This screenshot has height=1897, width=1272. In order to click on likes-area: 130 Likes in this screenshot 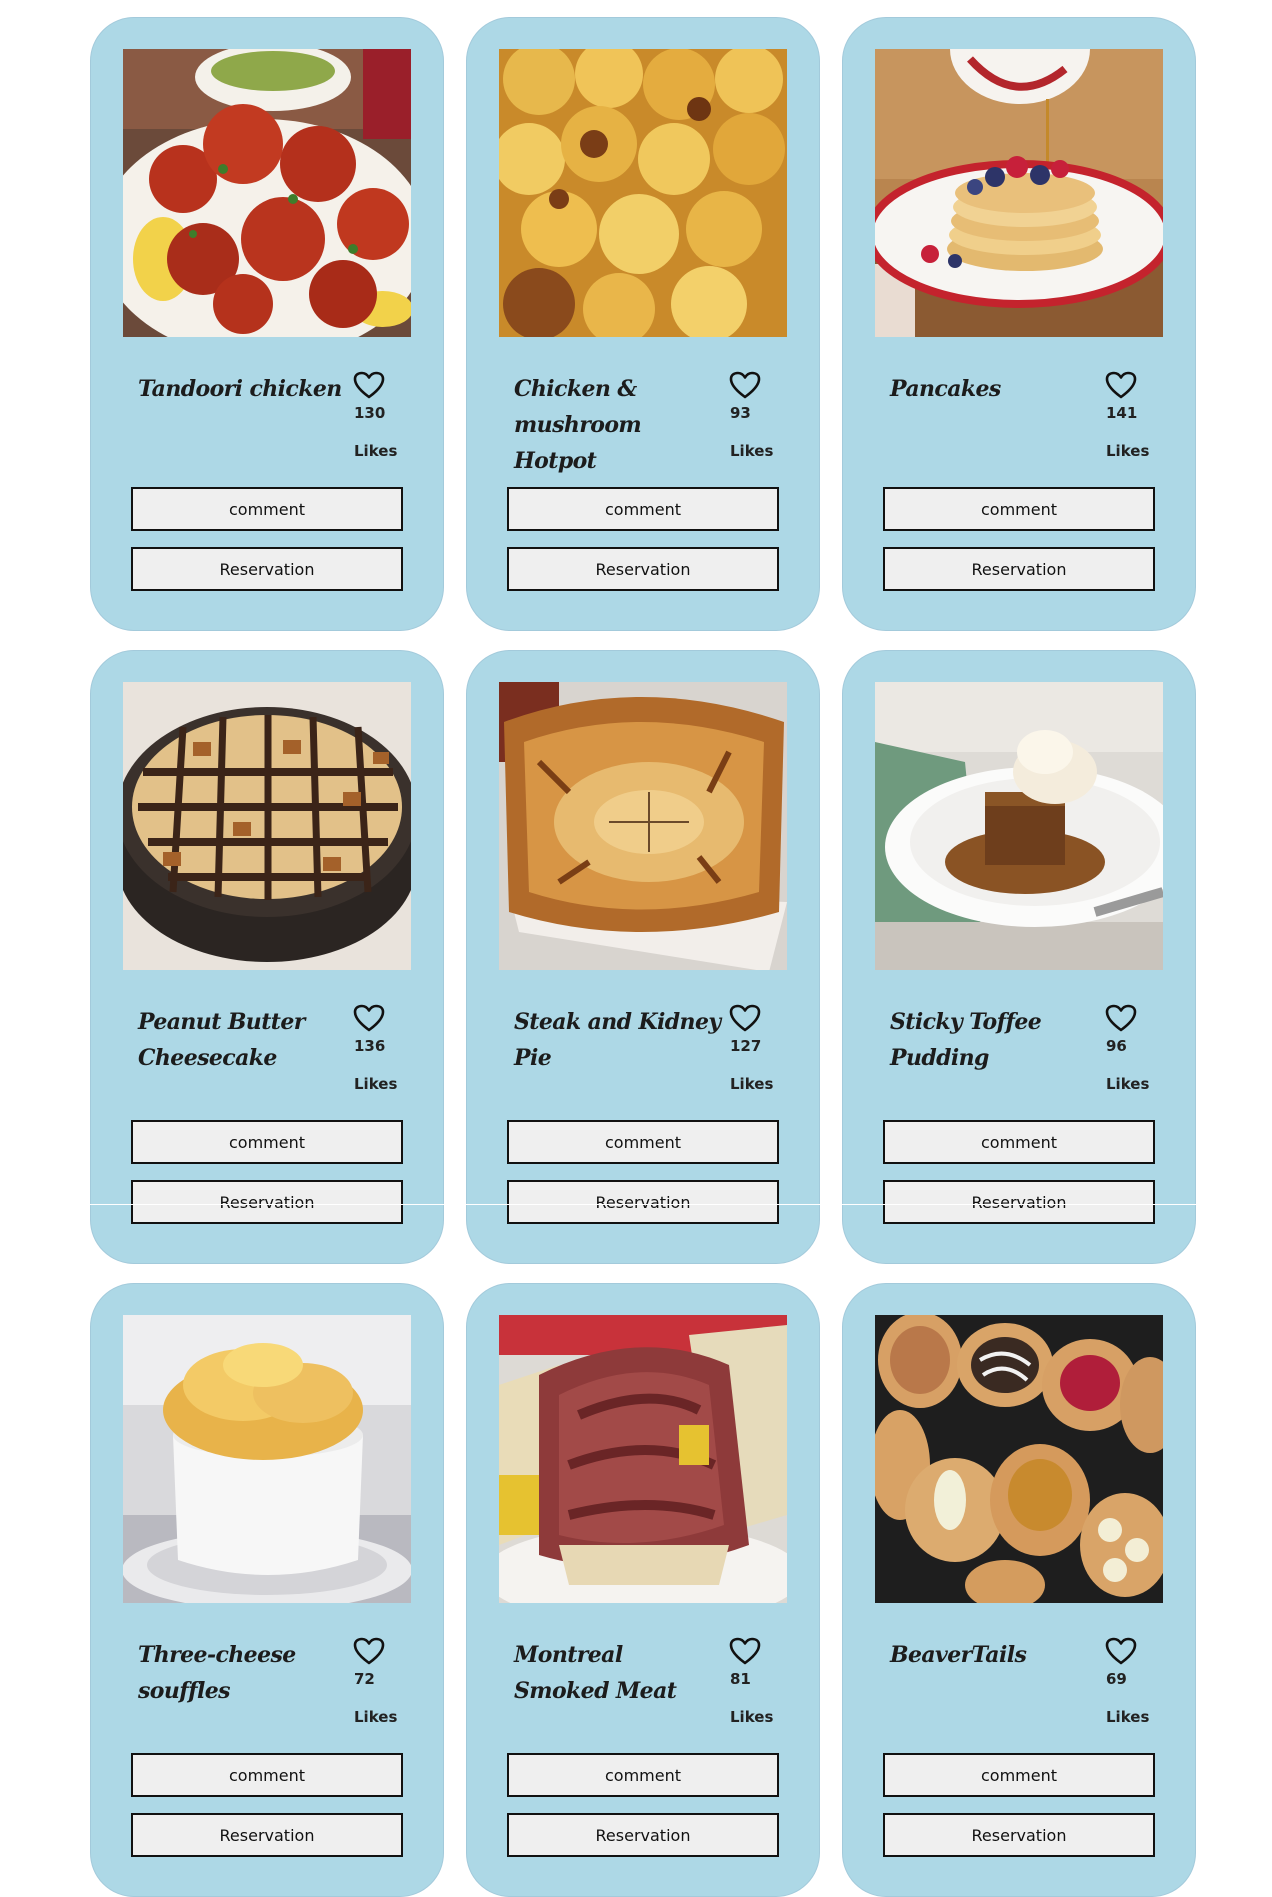, I will do `click(383, 415)`.